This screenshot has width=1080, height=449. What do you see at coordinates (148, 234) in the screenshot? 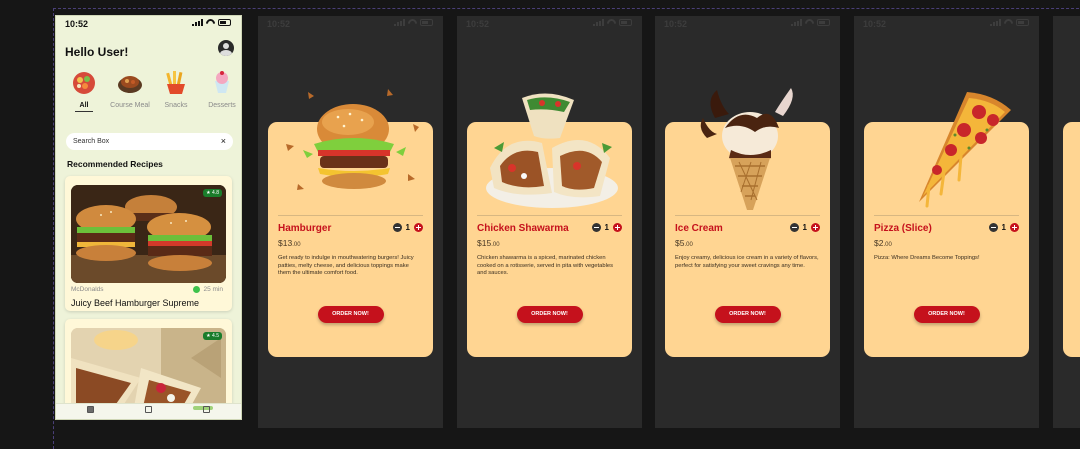
I see `recipe-image-burger: ★ 4.8` at bounding box center [148, 234].